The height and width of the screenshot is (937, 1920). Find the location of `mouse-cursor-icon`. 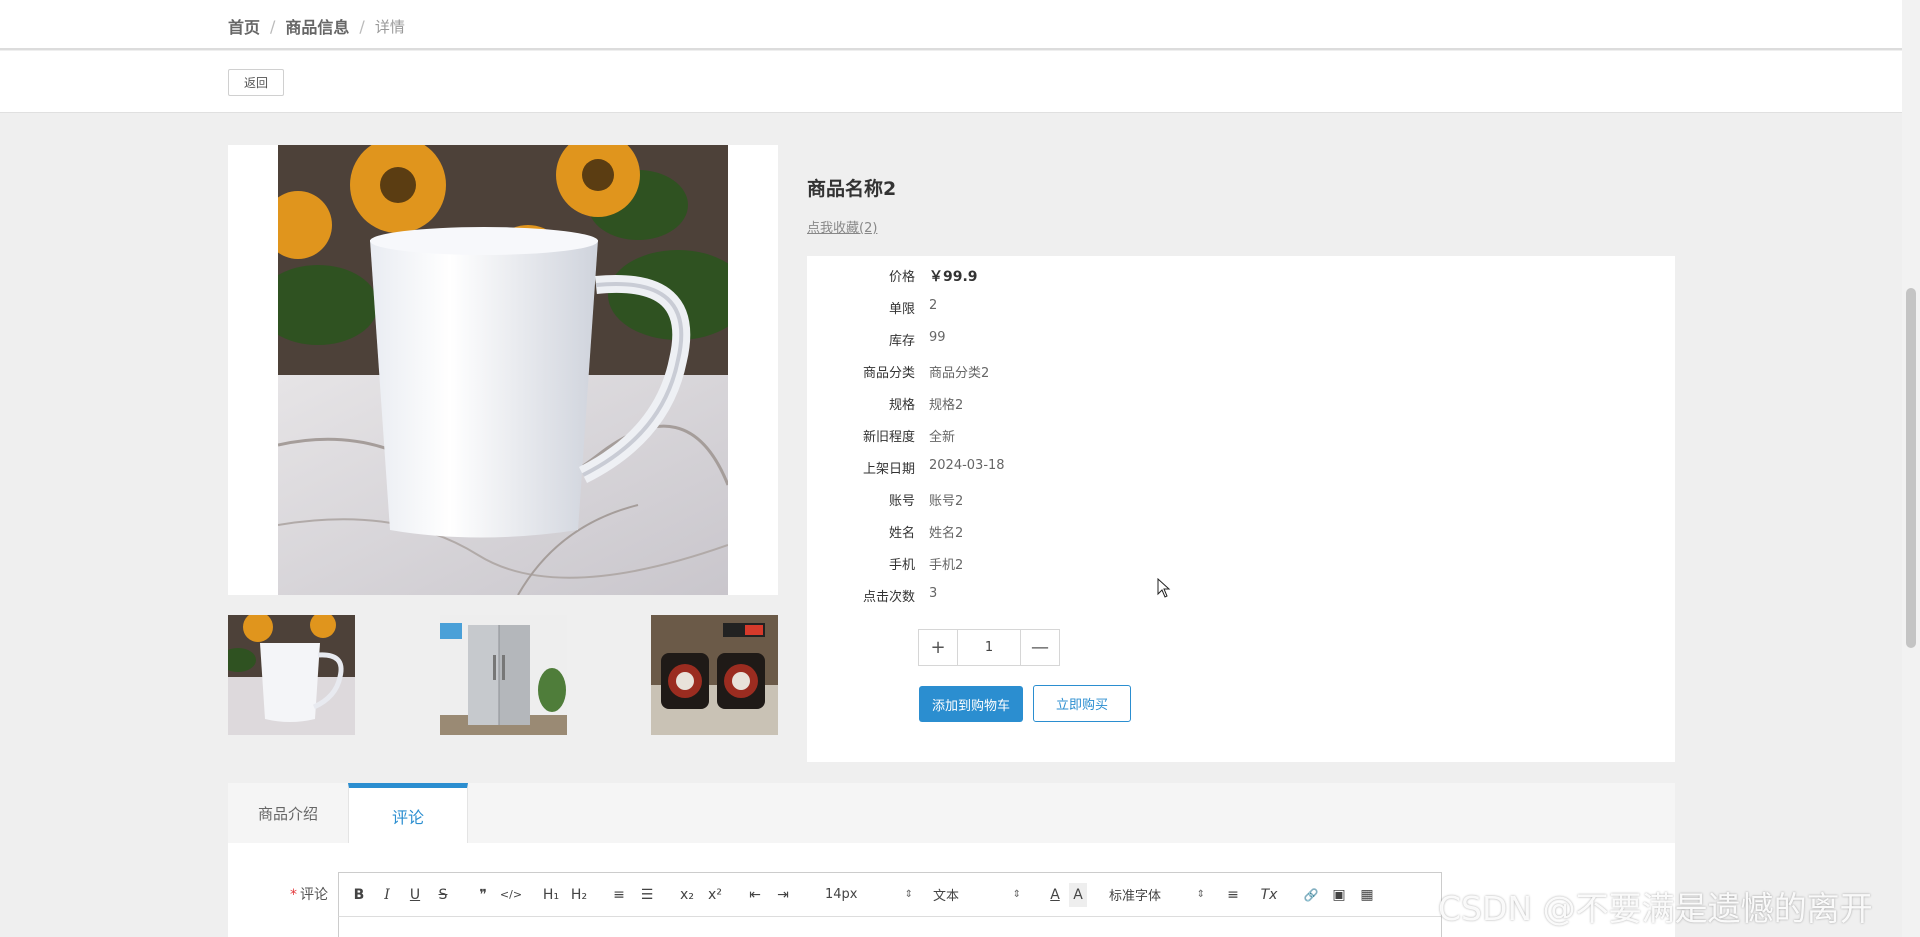

mouse-cursor-icon is located at coordinates (1164, 588).